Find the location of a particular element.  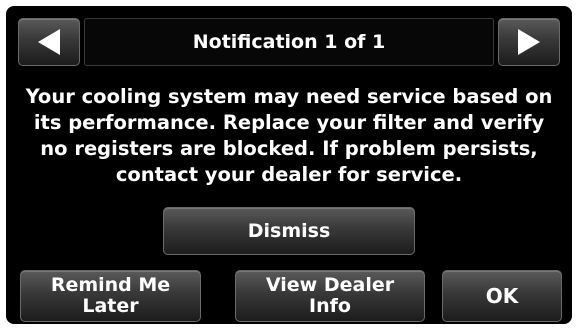

next-notification-button is located at coordinates (529, 42).